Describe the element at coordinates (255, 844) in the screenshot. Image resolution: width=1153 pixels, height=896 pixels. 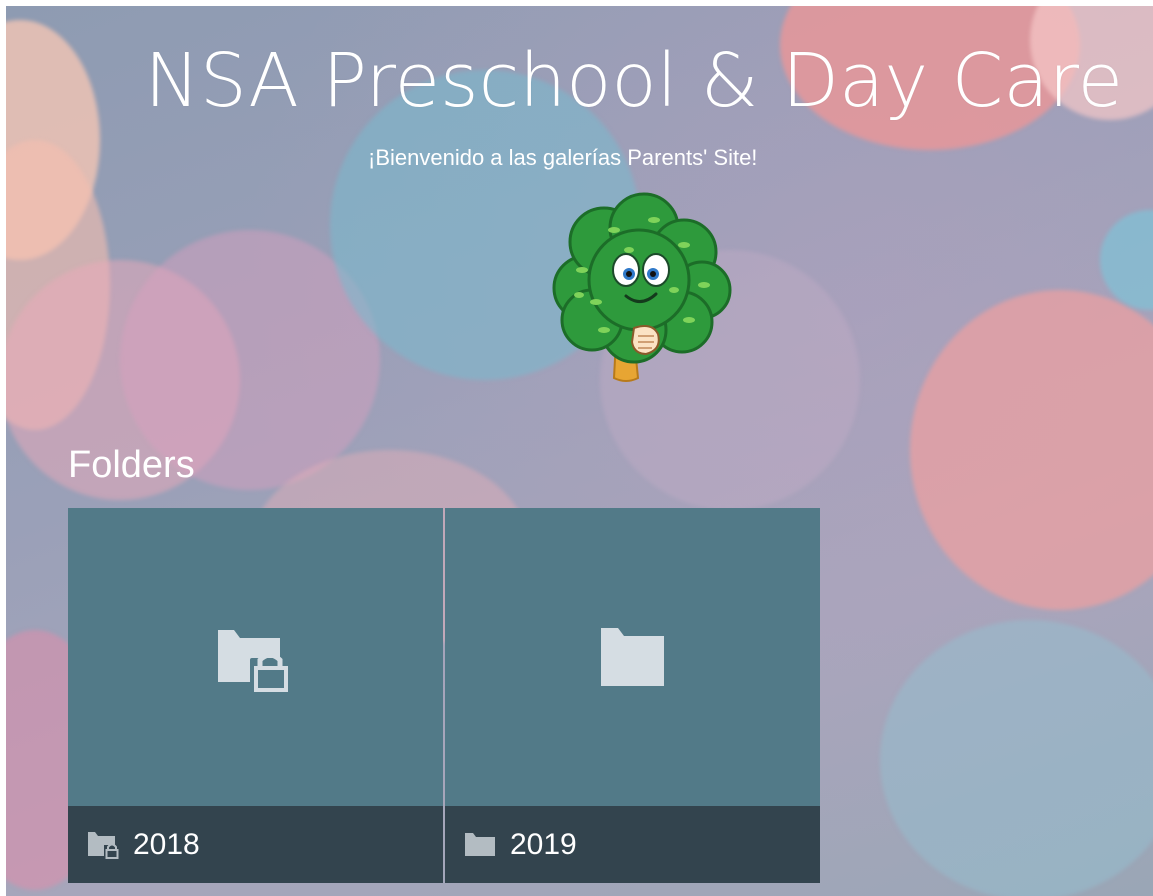
I see `folder-label-bar: 2018` at that location.